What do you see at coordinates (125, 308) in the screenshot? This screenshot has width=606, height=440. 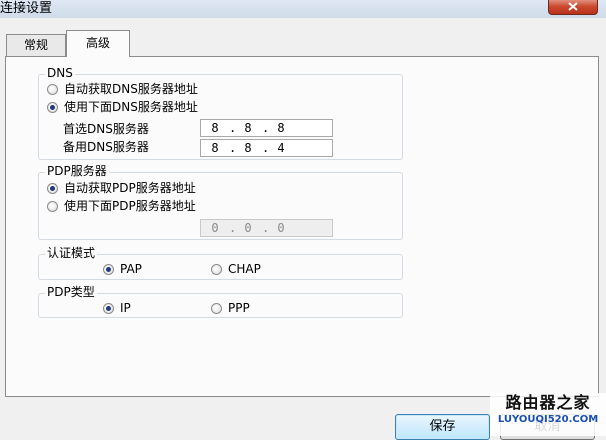 I see `pdp-type-ip-label: IP` at bounding box center [125, 308].